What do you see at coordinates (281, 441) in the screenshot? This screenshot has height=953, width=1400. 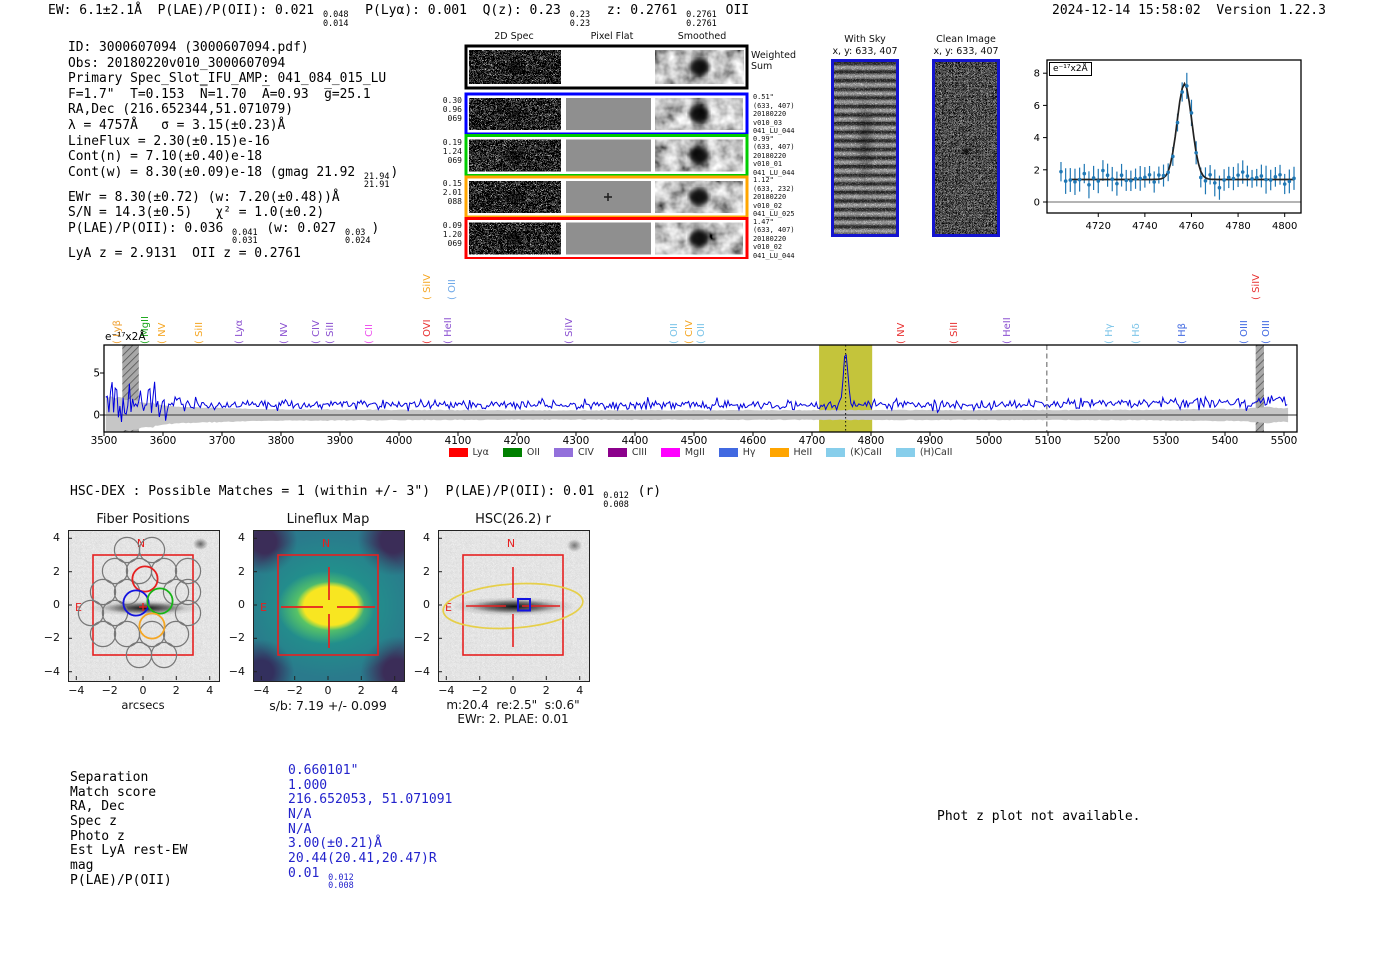 I see `x-tick-label: 3800` at bounding box center [281, 441].